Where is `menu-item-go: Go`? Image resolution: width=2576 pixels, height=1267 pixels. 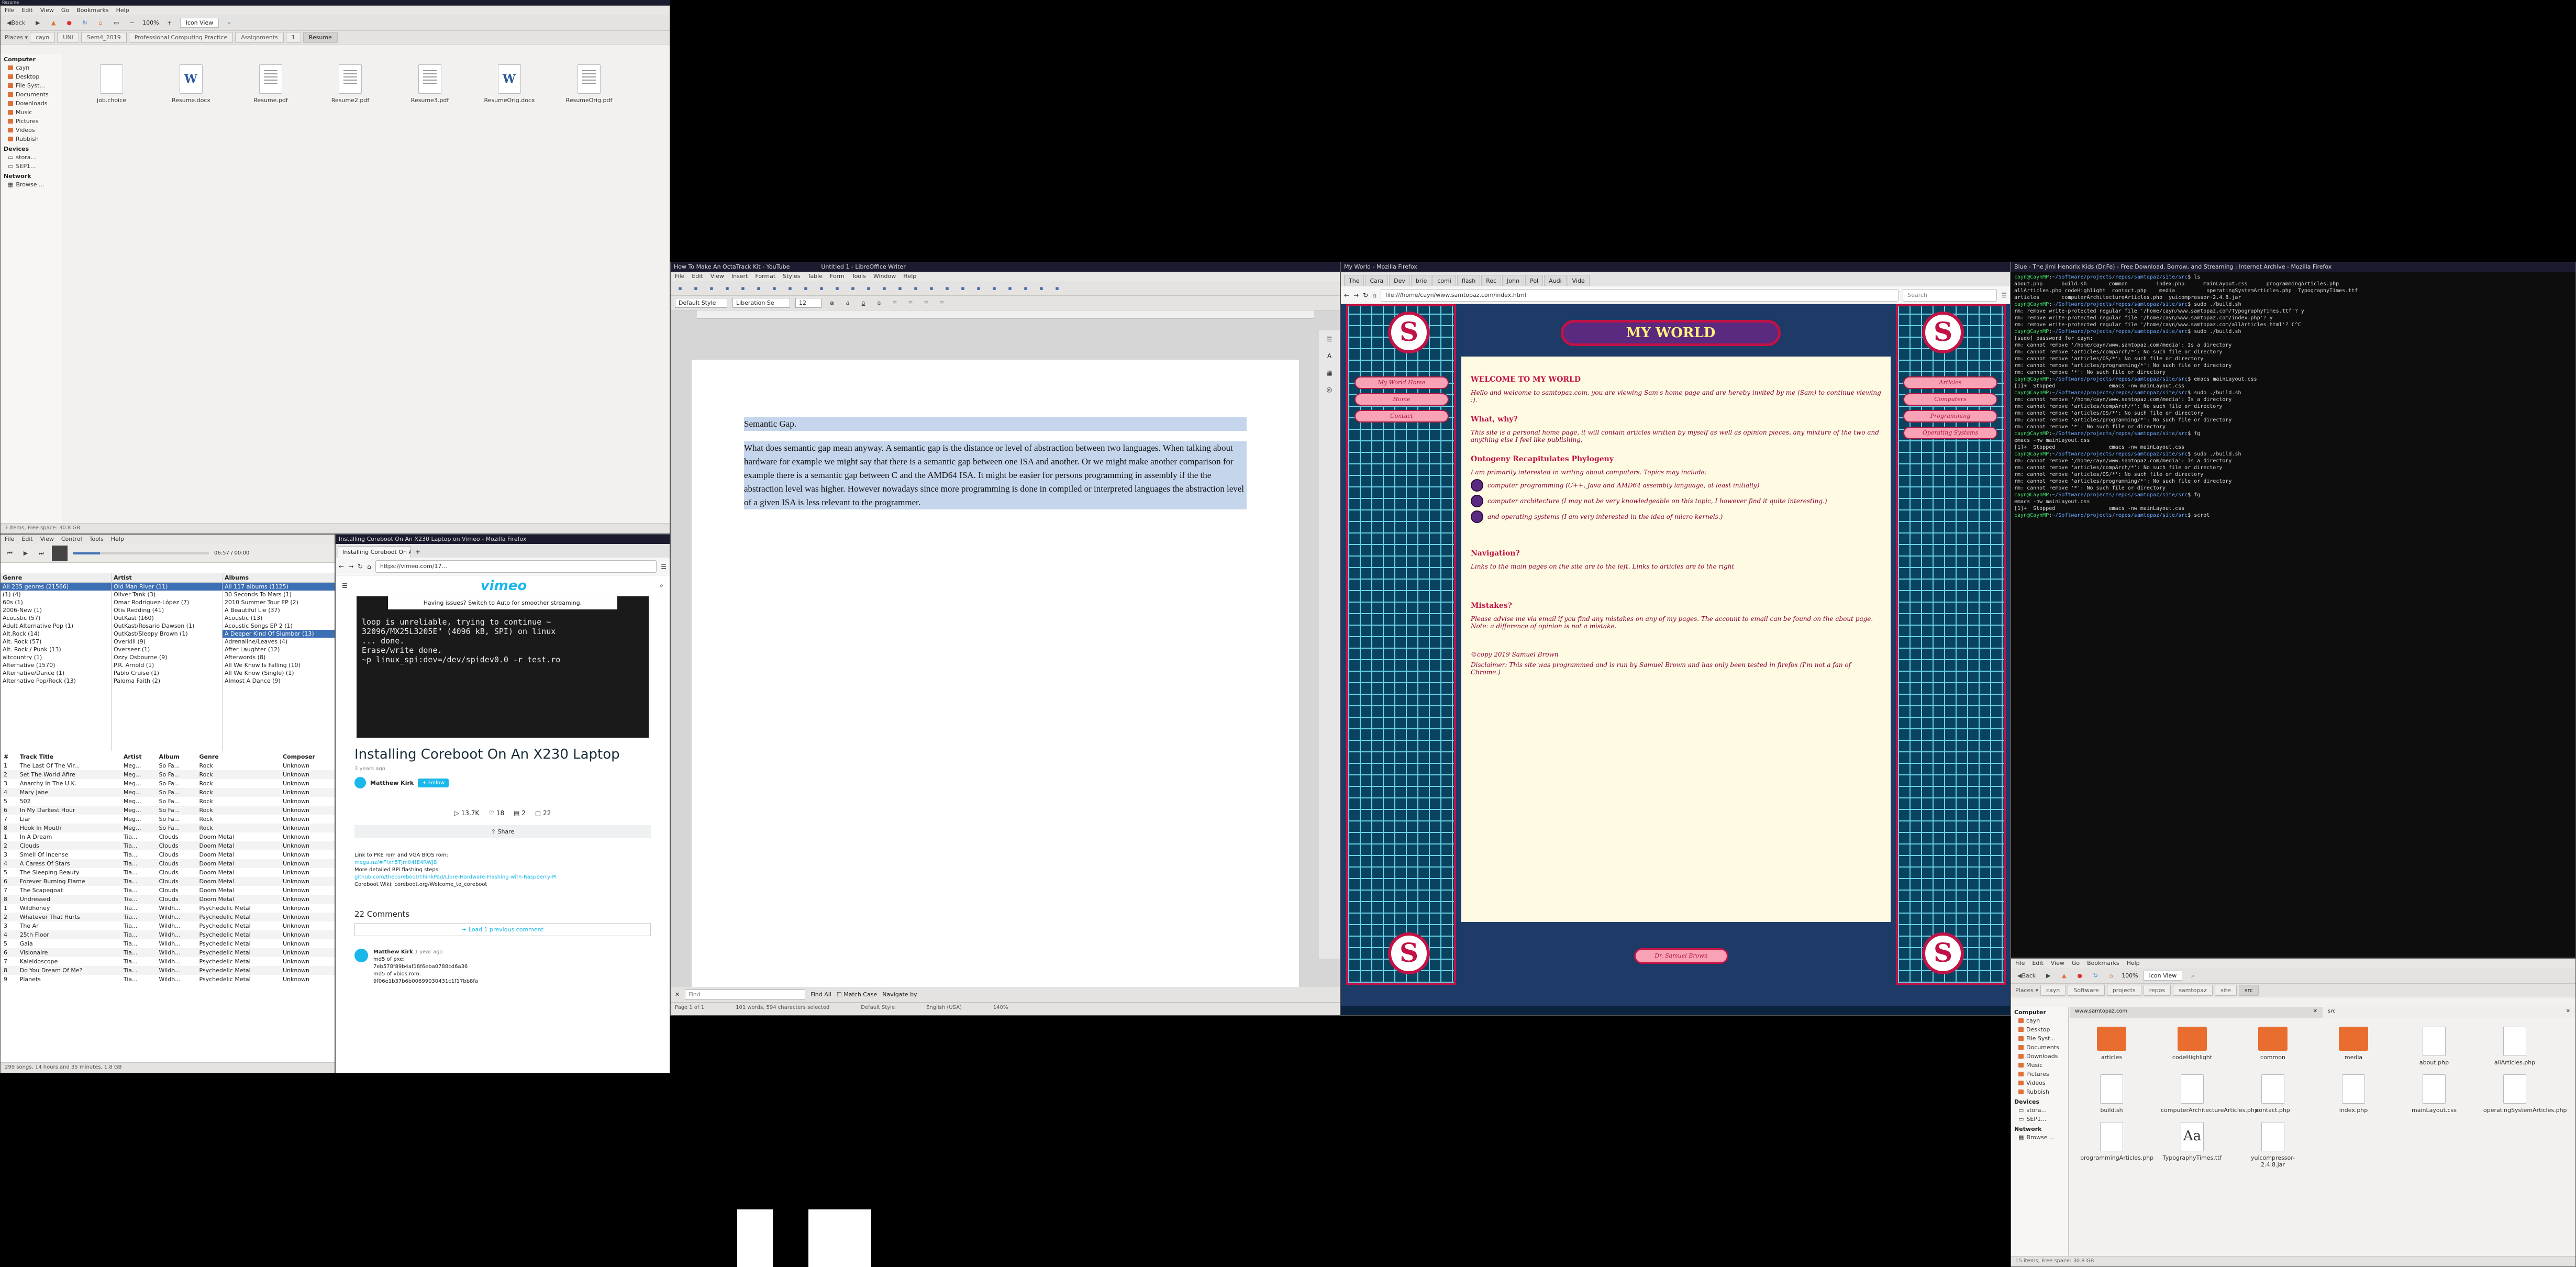 menu-item-go: Go is located at coordinates (2076, 963).